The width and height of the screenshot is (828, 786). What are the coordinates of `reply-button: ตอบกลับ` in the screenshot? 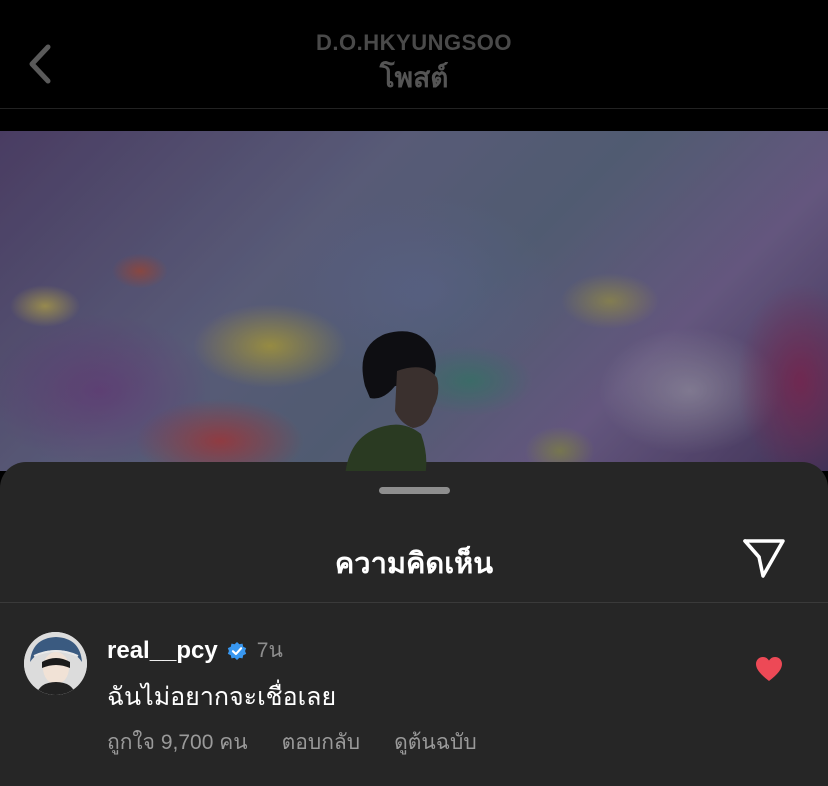 It's located at (321, 742).